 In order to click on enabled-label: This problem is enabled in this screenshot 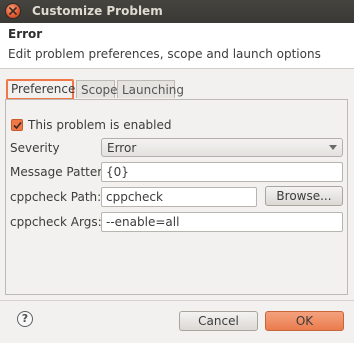, I will do `click(100, 125)`.